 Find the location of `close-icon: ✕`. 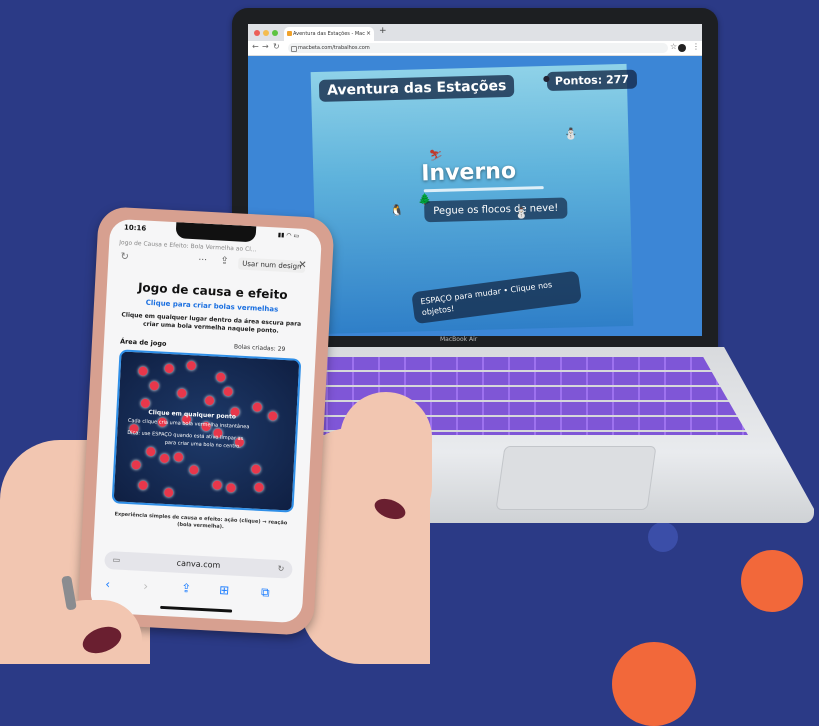

close-icon: ✕ is located at coordinates (302, 265).